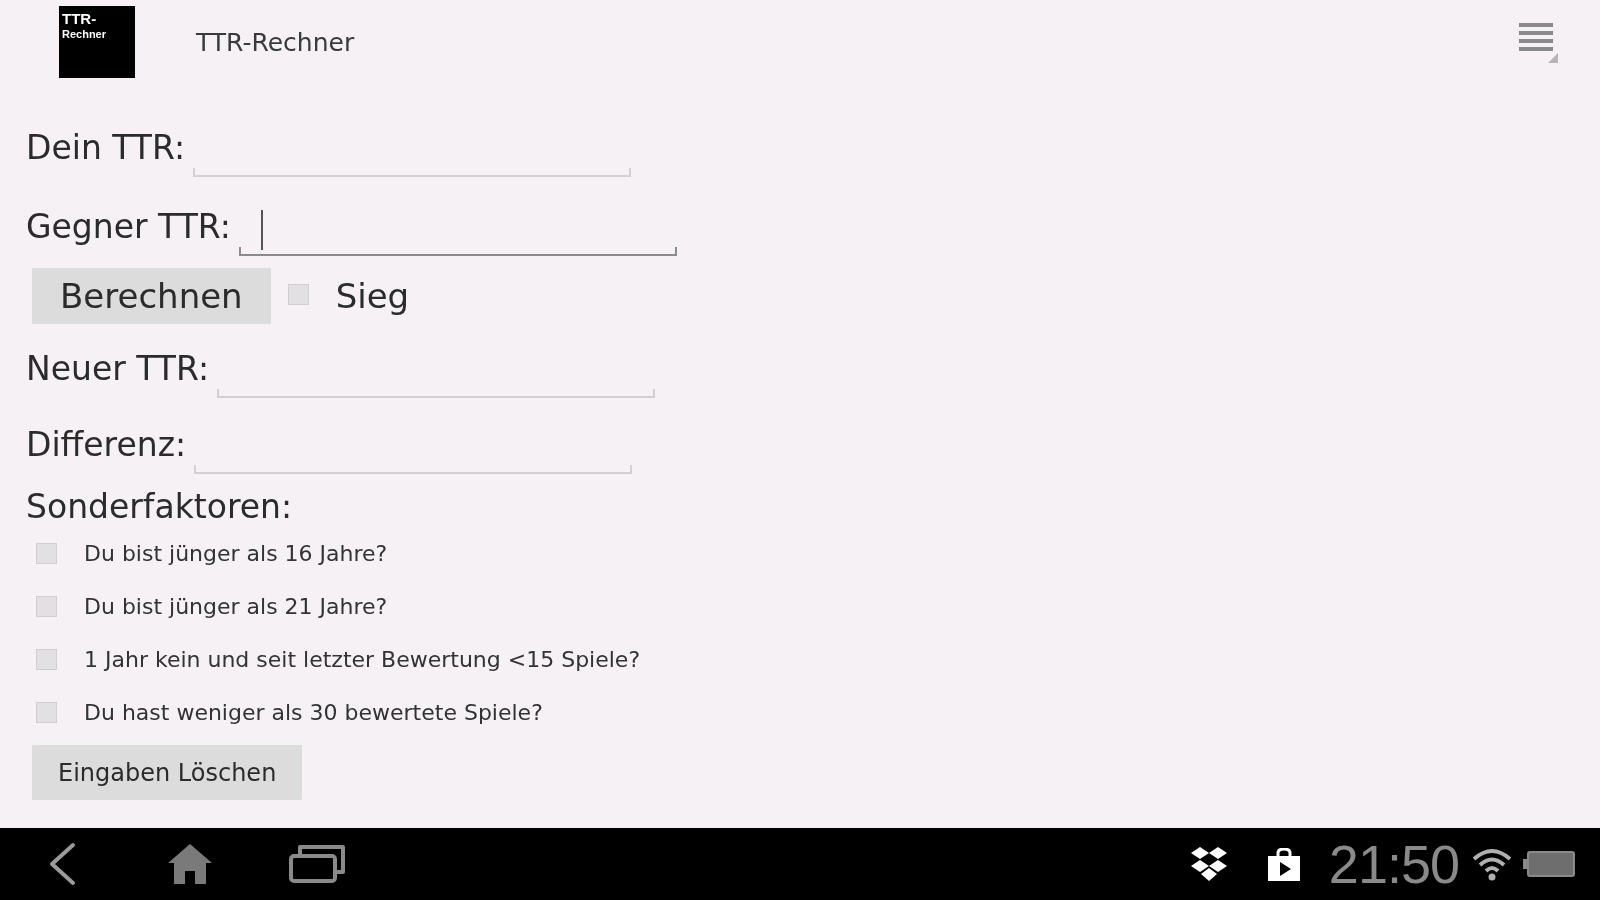 The height and width of the screenshot is (900, 1600). What do you see at coordinates (62, 864) in the screenshot?
I see `back-icon` at bounding box center [62, 864].